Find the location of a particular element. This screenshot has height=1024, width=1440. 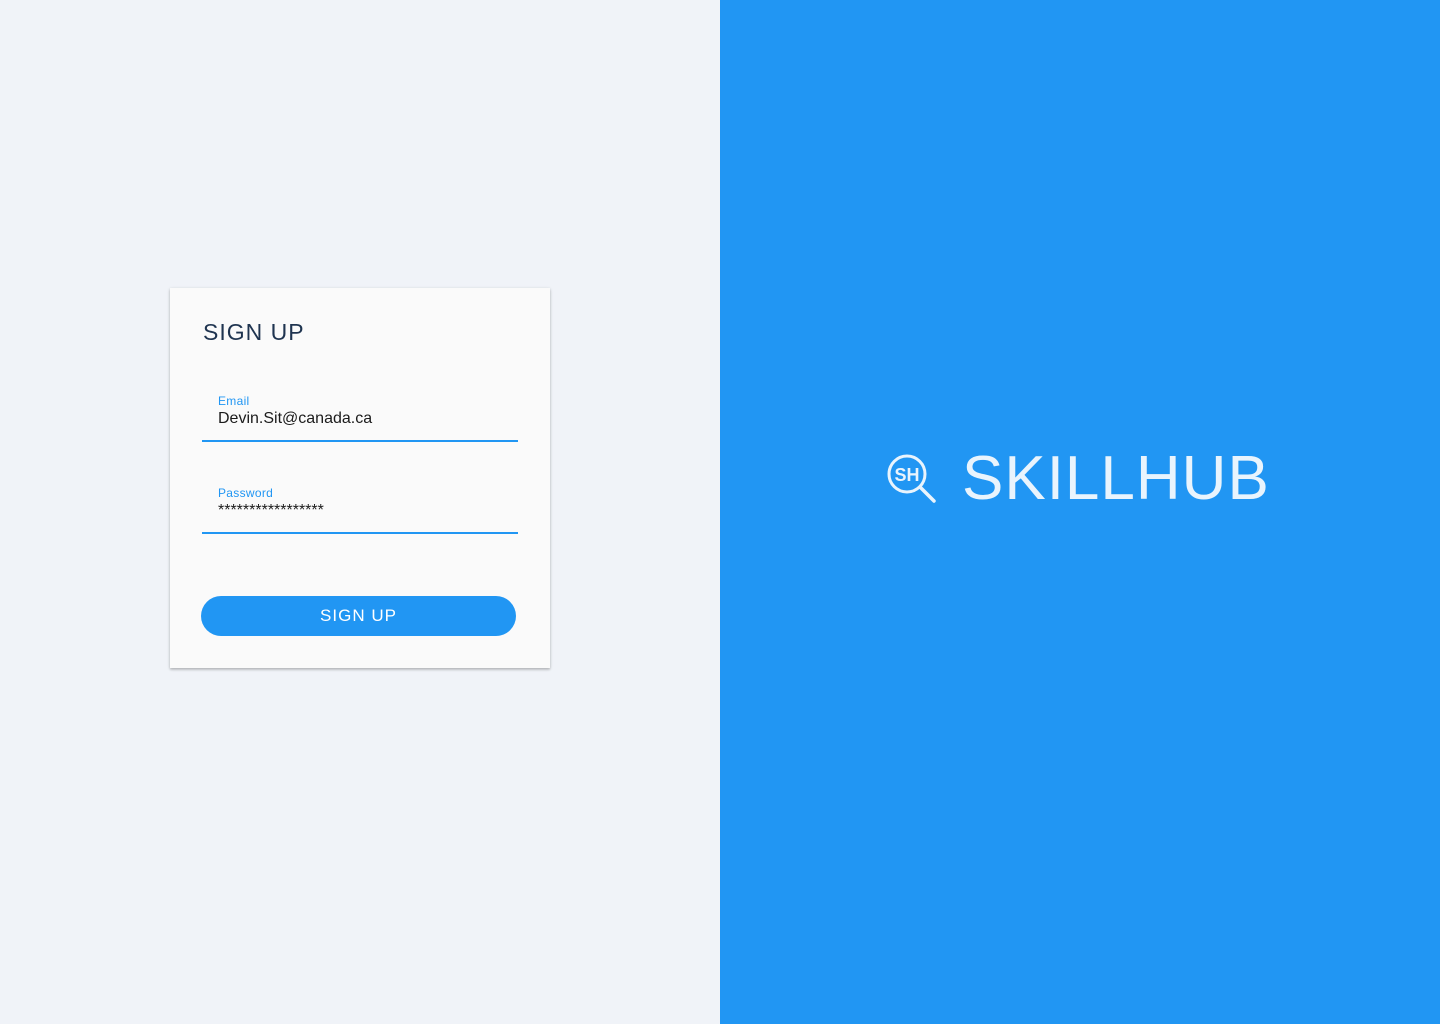

email-input is located at coordinates (363, 419).